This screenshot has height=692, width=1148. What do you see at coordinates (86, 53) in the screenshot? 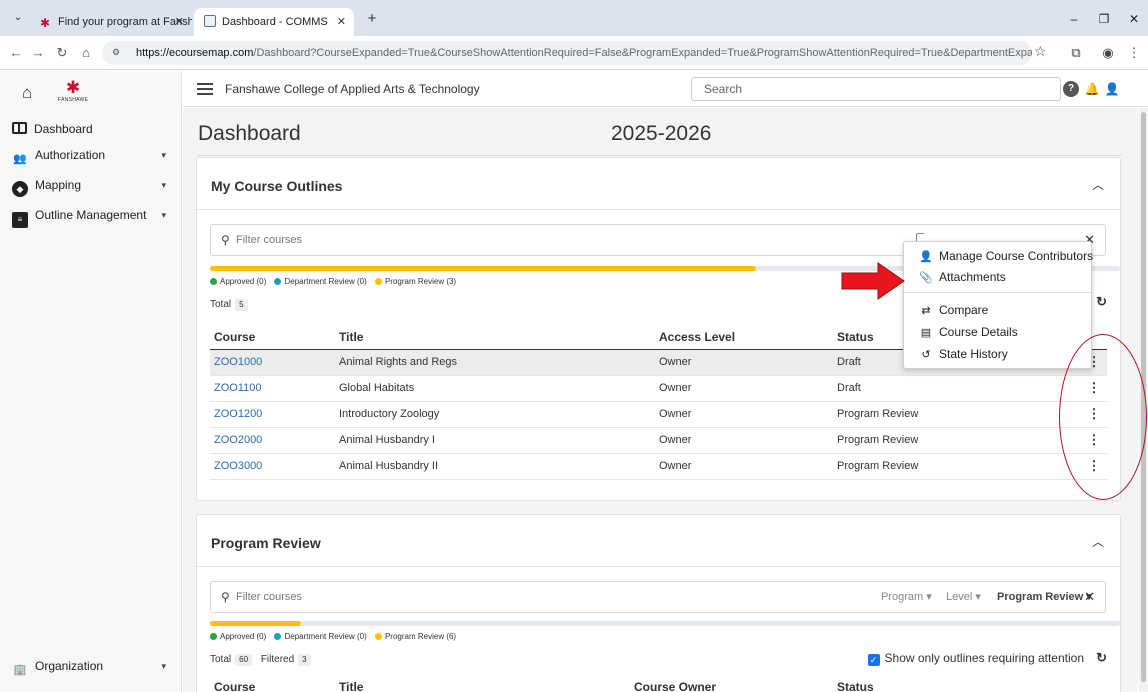
I see `home-browser-icon: ⌂` at bounding box center [86, 53].